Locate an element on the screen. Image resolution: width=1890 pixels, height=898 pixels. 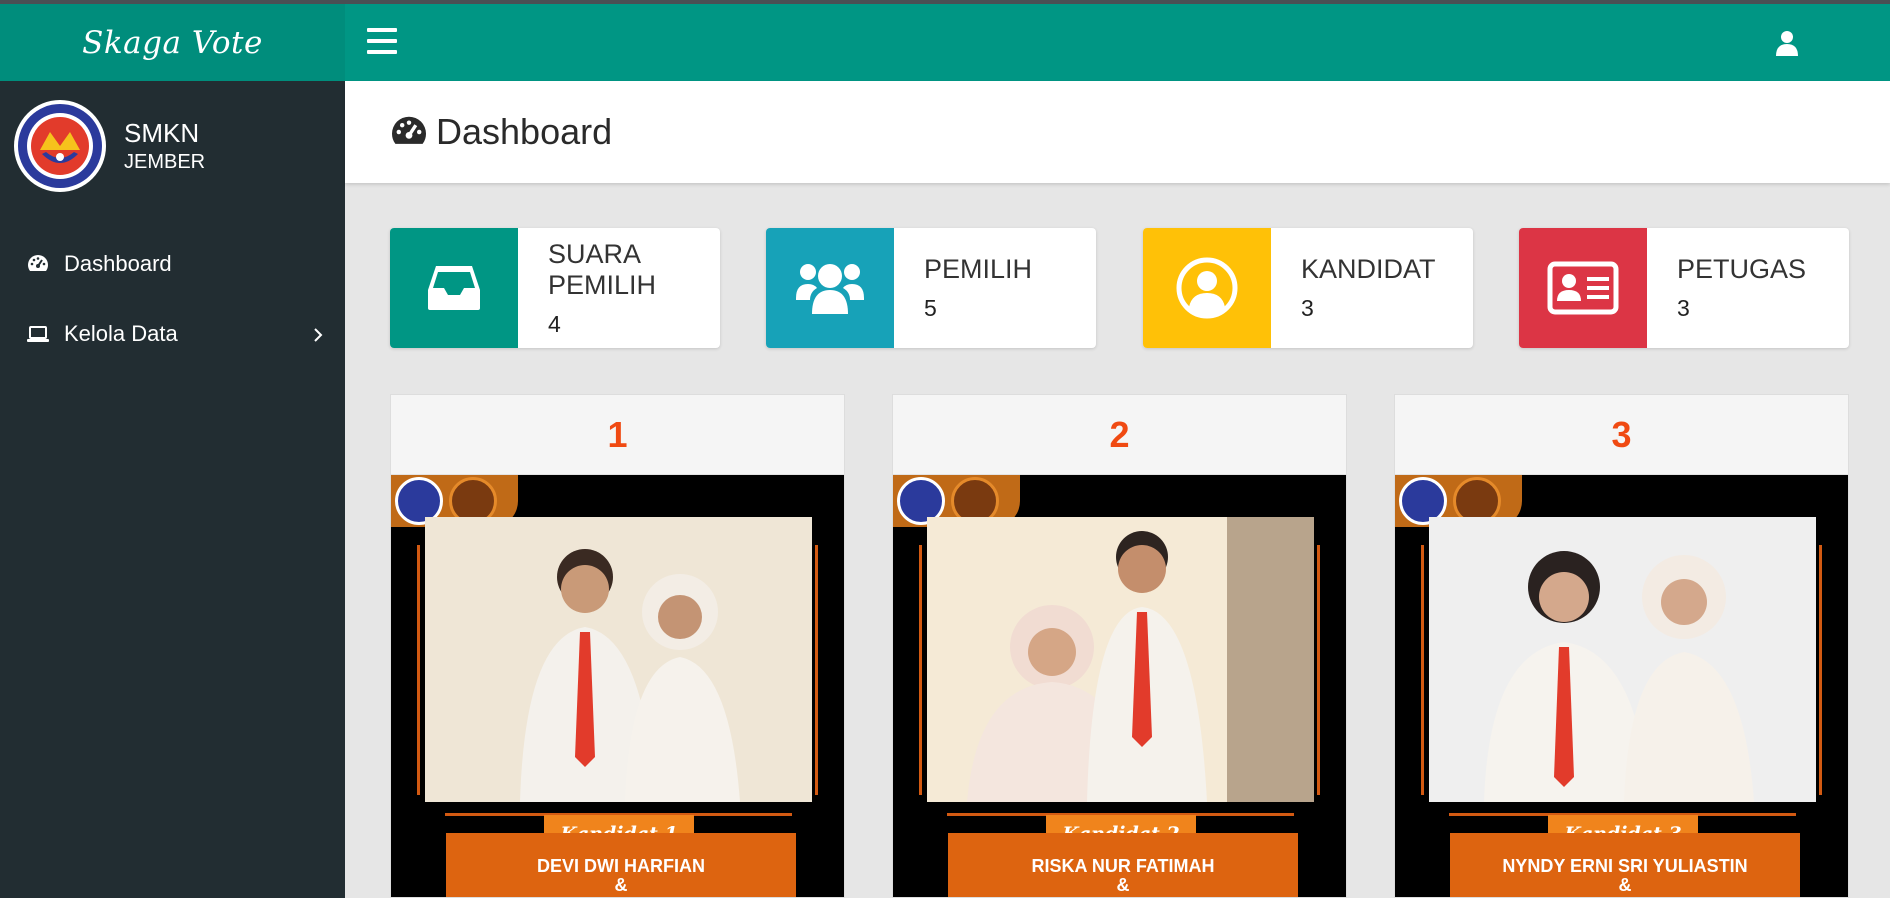
candidate-card-2: 2 Kandidat 2 RISKA NUR FATIMAH & is located at coordinates (1119, 646).